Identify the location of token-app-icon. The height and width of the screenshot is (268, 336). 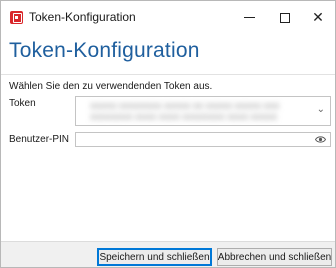
(16, 17).